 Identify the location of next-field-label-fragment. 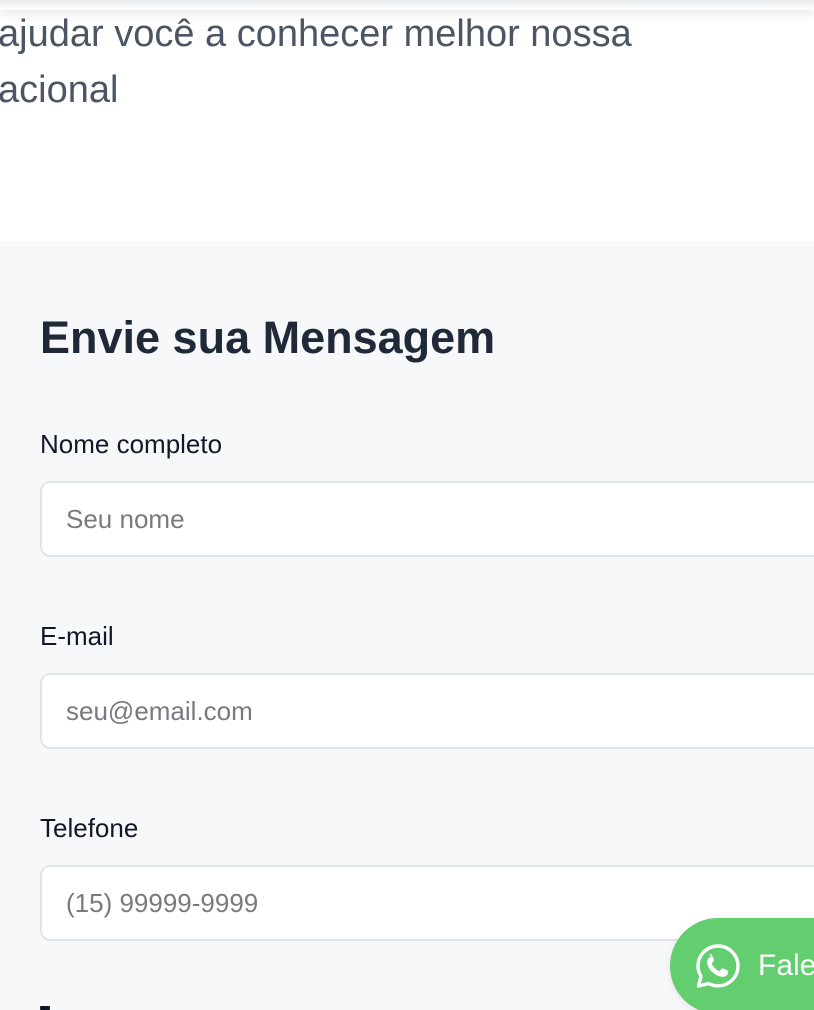
(45, 1008).